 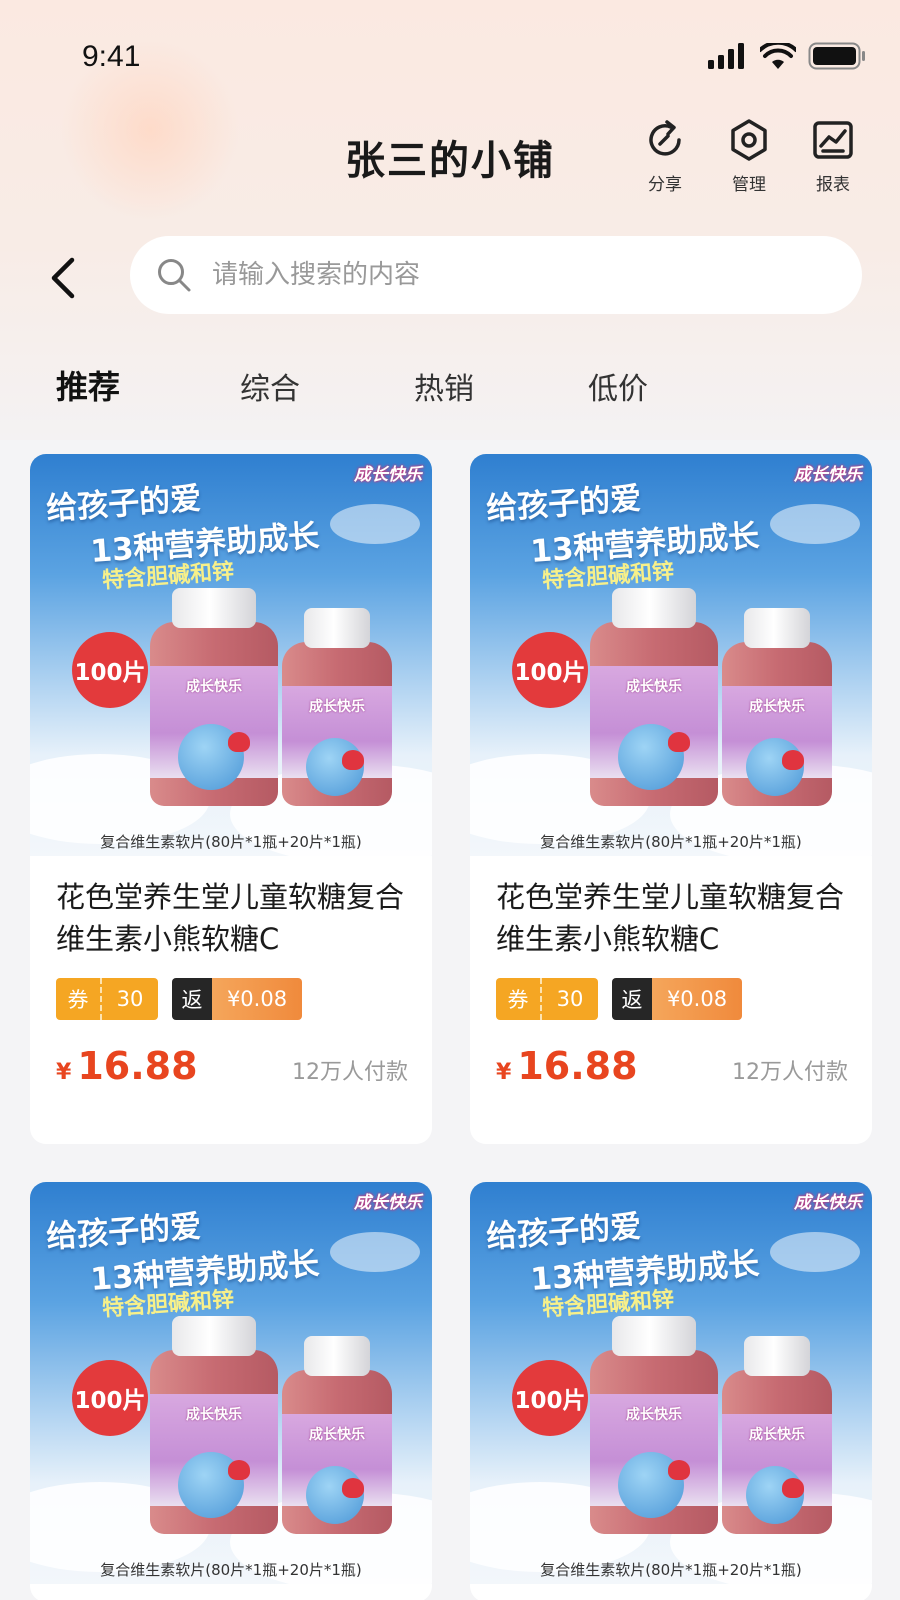 What do you see at coordinates (726, 56) in the screenshot?
I see `signal-icon` at bounding box center [726, 56].